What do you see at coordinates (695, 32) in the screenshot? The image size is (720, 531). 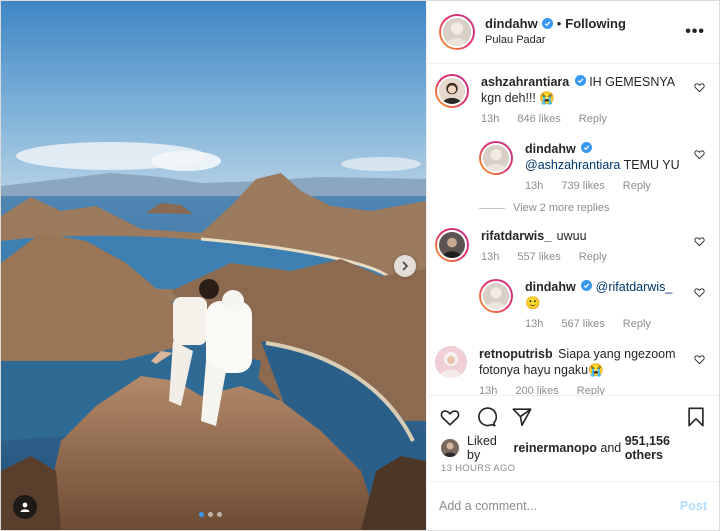 I see `ellipsis-icon: •••` at bounding box center [695, 32].